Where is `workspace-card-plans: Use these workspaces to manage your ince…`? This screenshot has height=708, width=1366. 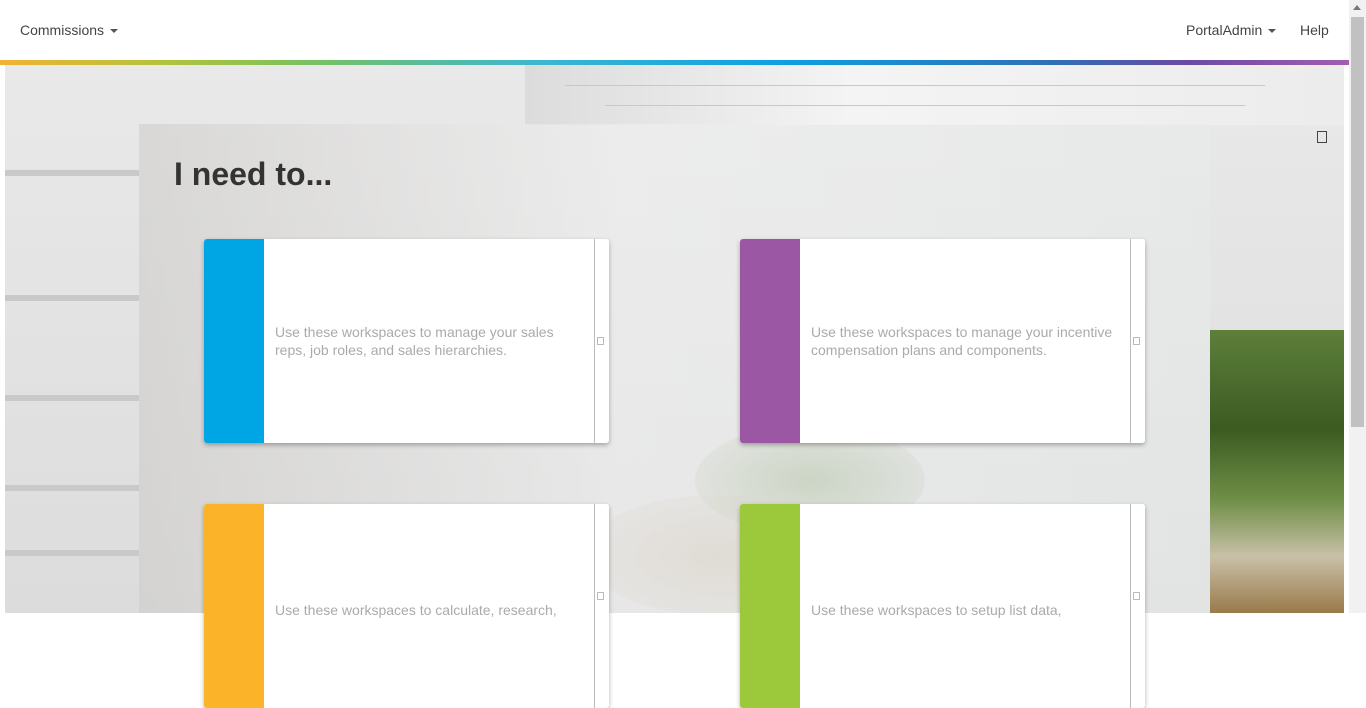
workspace-card-plans: Use these workspaces to manage your ince… is located at coordinates (942, 341).